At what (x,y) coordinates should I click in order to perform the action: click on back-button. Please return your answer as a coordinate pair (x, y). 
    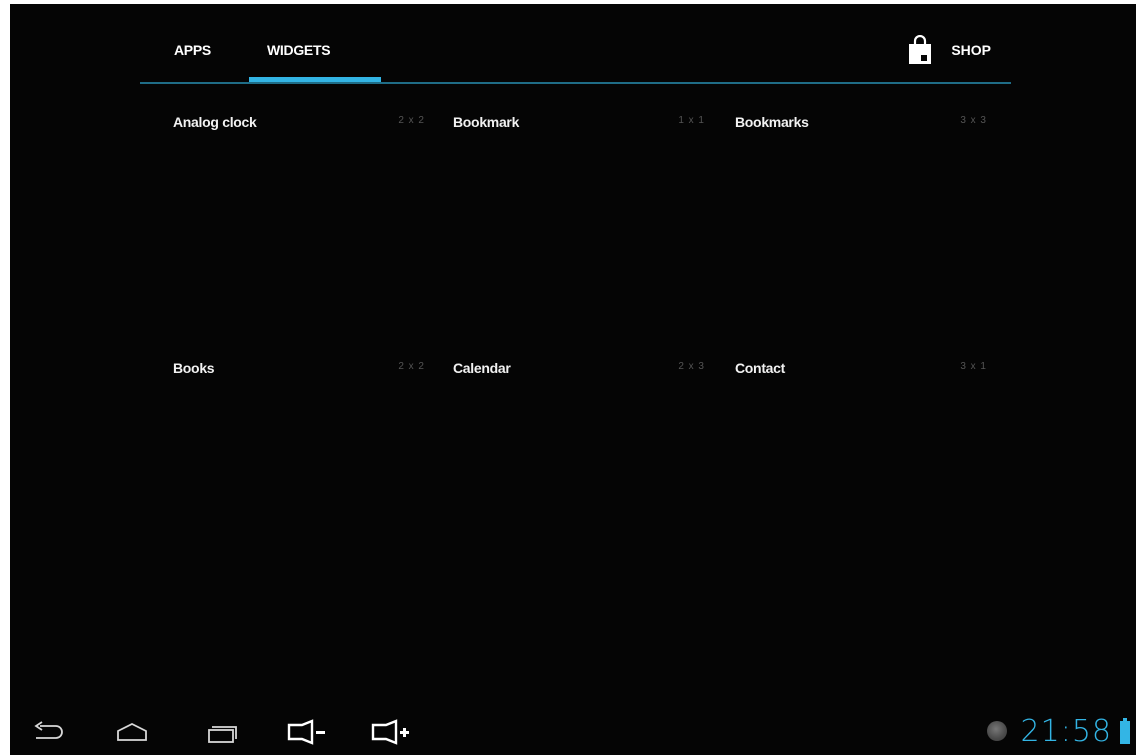
    Looking at the image, I should click on (48, 732).